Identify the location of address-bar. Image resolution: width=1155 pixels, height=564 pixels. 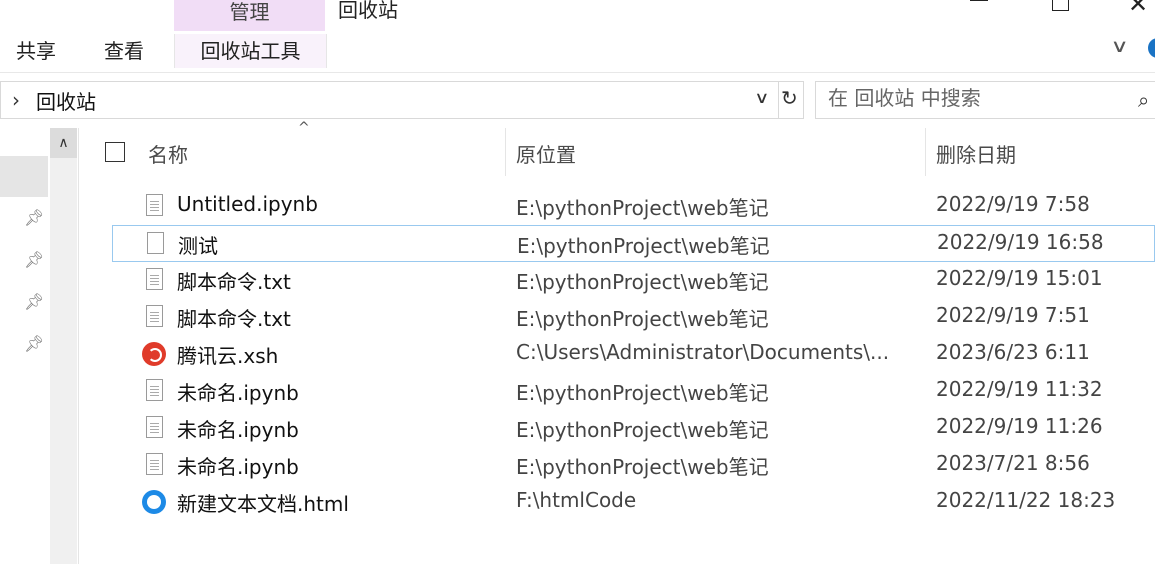
(402, 100).